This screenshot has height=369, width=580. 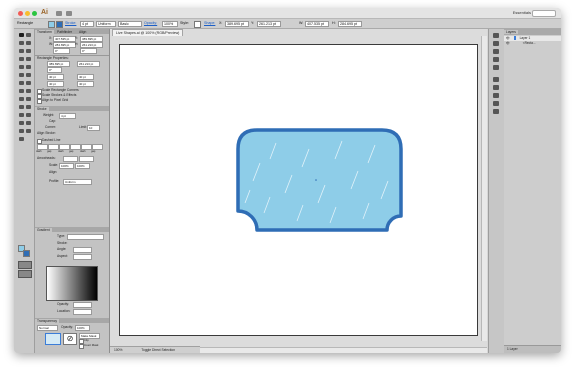 What do you see at coordinates (496, 103) in the screenshot?
I see `paragraph-icon` at bounding box center [496, 103].